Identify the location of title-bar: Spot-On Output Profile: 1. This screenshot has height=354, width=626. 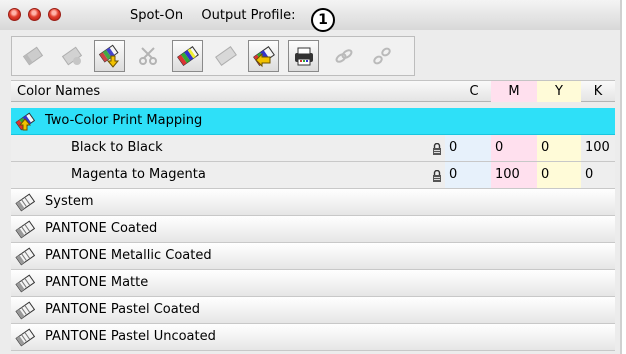
(310, 16).